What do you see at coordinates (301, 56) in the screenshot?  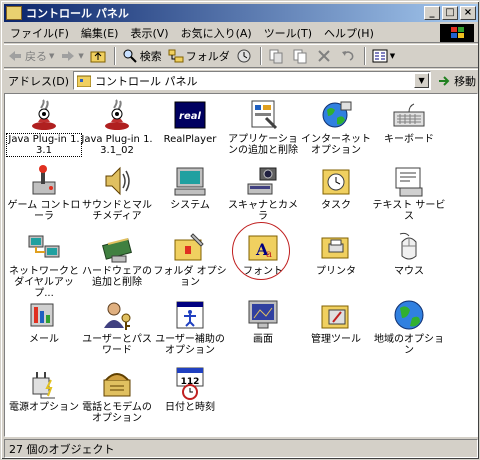 I see `copy-to-button` at bounding box center [301, 56].